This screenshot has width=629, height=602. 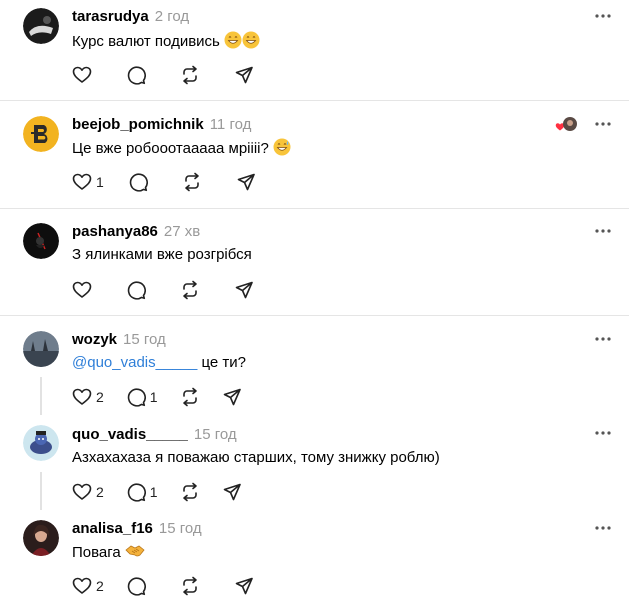 What do you see at coordinates (172, 16) in the screenshot?
I see `timestamp: 2 год` at bounding box center [172, 16].